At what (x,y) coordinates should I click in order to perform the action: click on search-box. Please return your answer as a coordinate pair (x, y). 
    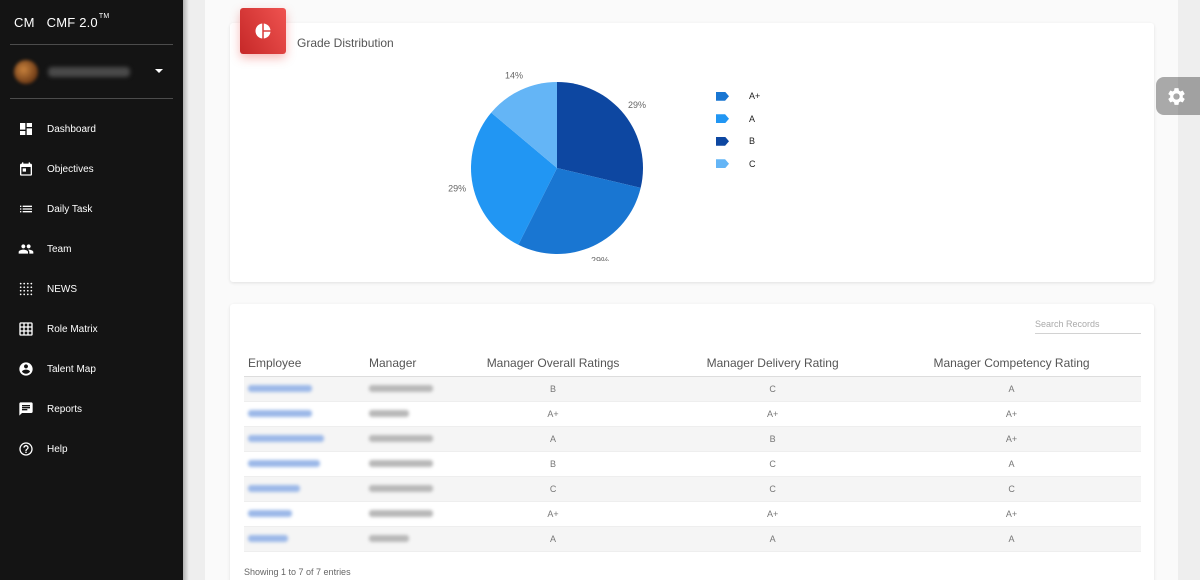
    Looking at the image, I should click on (1088, 326).